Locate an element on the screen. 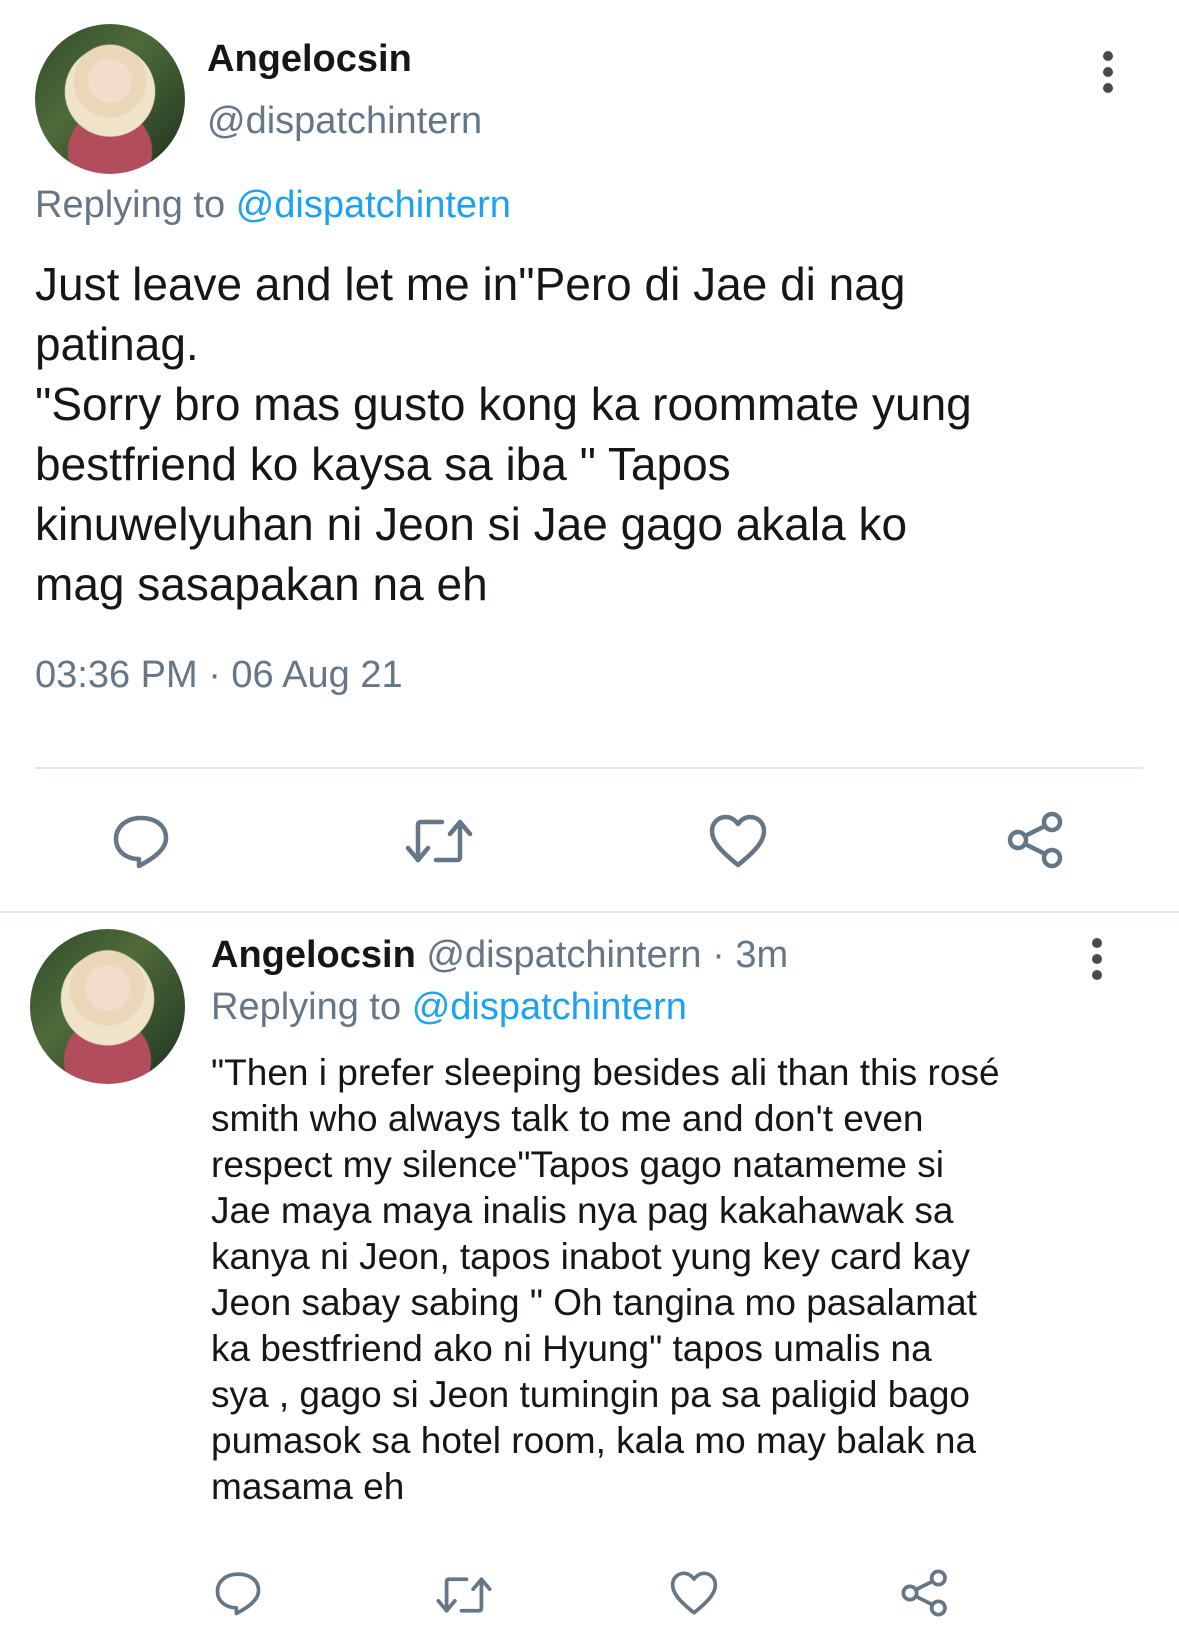 The height and width of the screenshot is (1644, 1179). timestamp: 03:36 PM · 06 Aug 21 is located at coordinates (219, 675).